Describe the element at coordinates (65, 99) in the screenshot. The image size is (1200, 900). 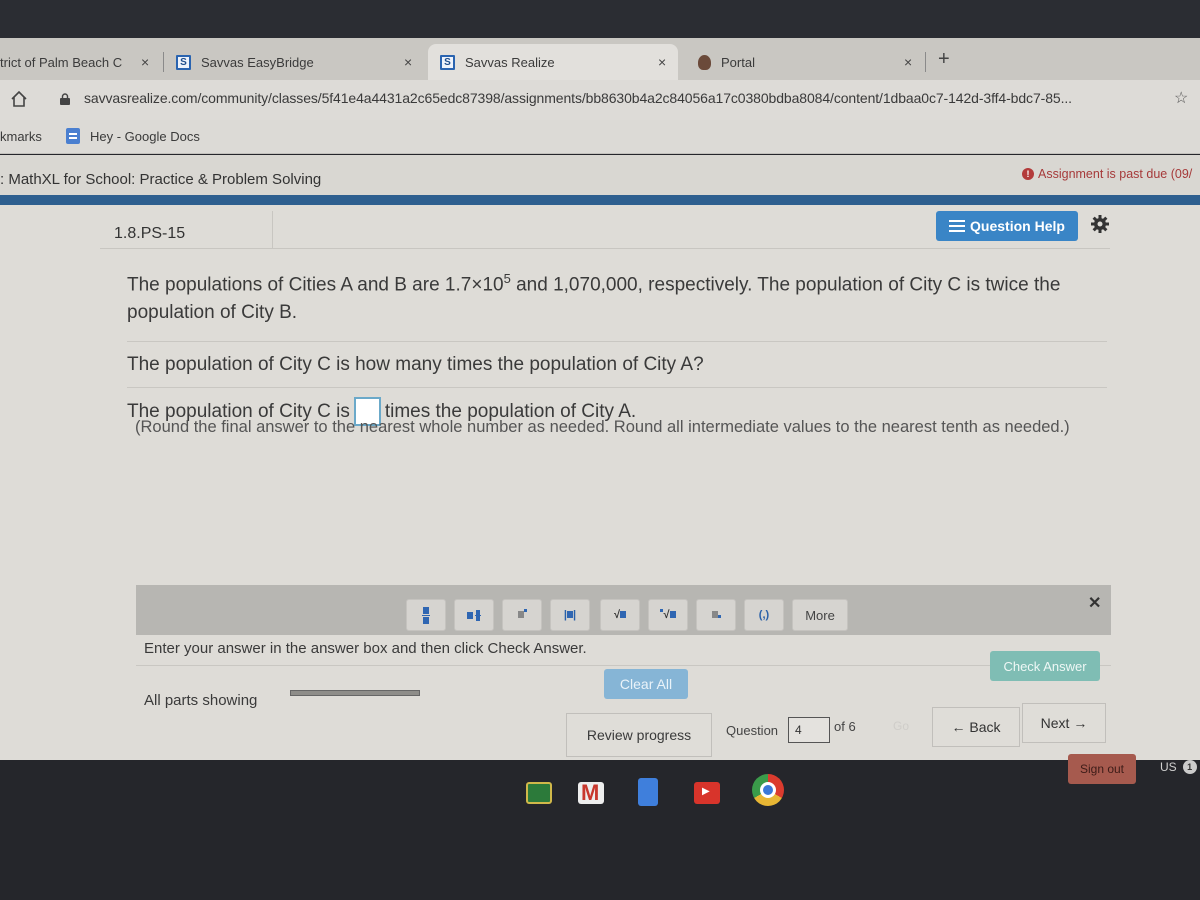
I see `lock-icon` at that location.